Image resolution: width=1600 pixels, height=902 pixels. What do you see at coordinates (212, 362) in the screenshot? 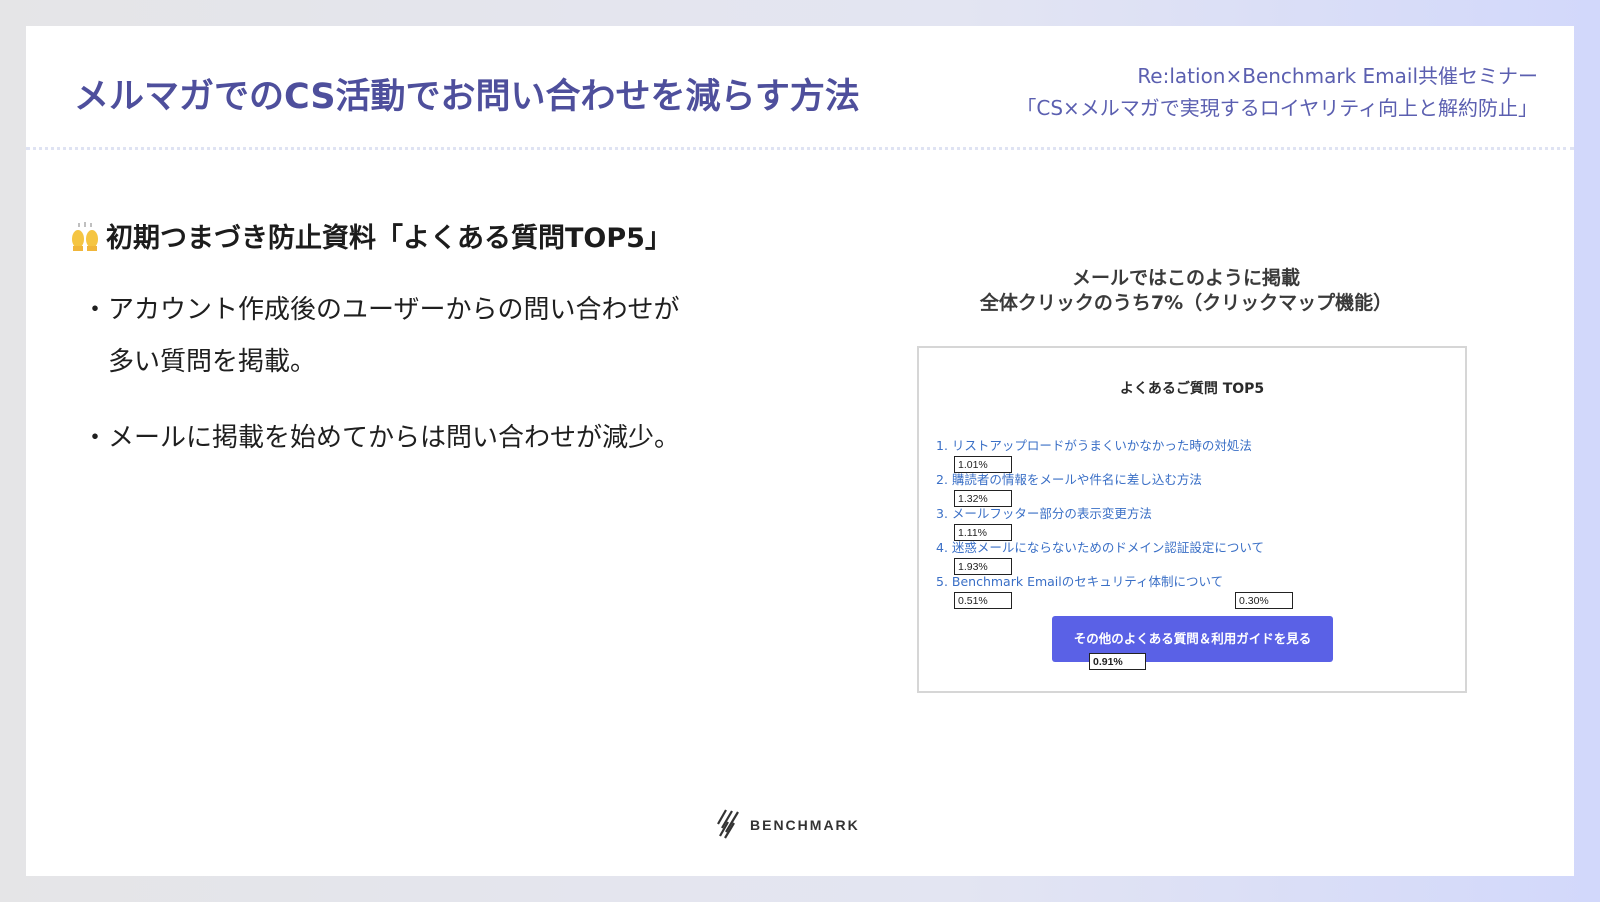
I see `bullet-1-line-2: 多い質問を掲載。` at bounding box center [212, 362].